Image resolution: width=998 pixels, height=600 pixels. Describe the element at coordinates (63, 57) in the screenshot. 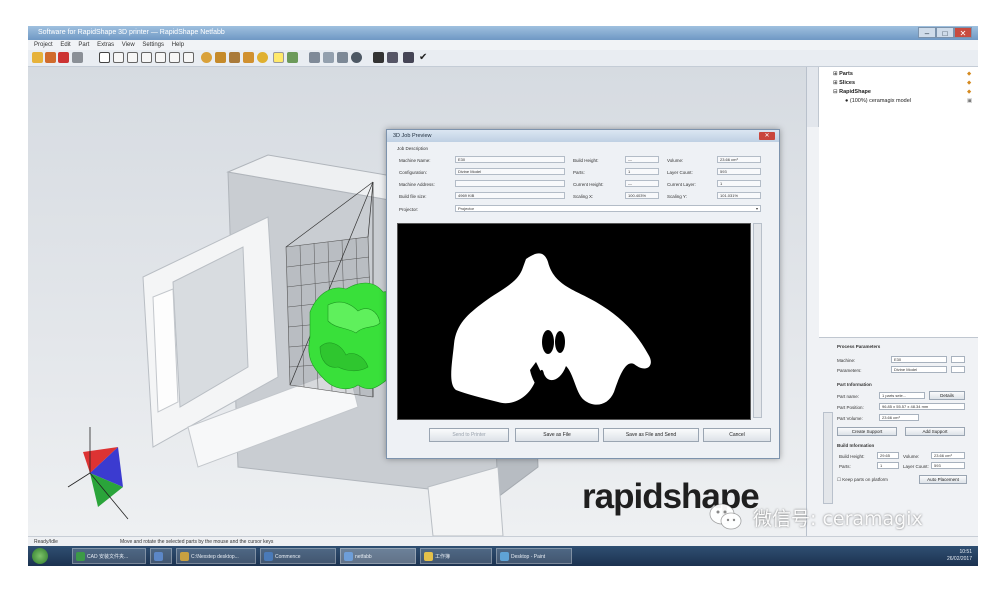

I see `add-part-icon` at that location.